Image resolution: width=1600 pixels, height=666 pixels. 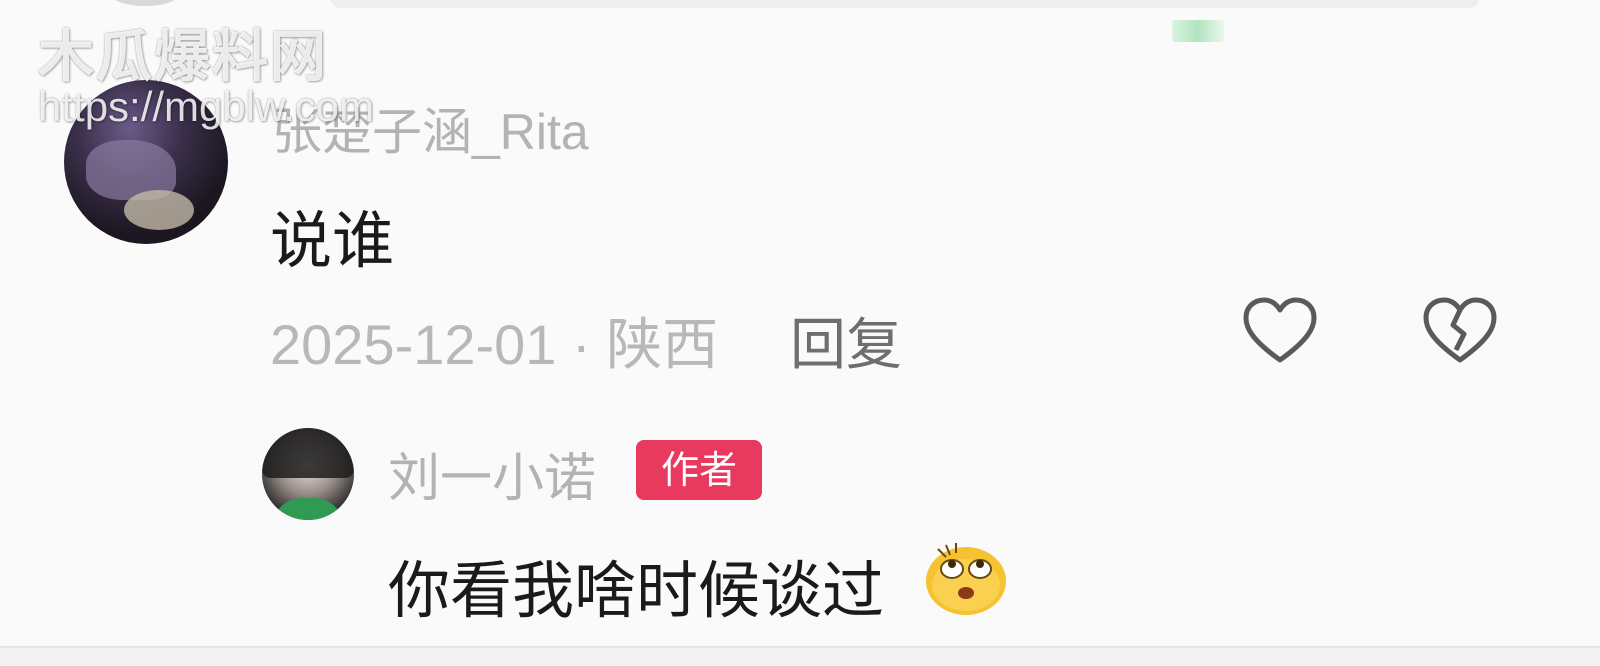 What do you see at coordinates (492, 473) in the screenshot?
I see `author-username: 刘一小诺` at bounding box center [492, 473].